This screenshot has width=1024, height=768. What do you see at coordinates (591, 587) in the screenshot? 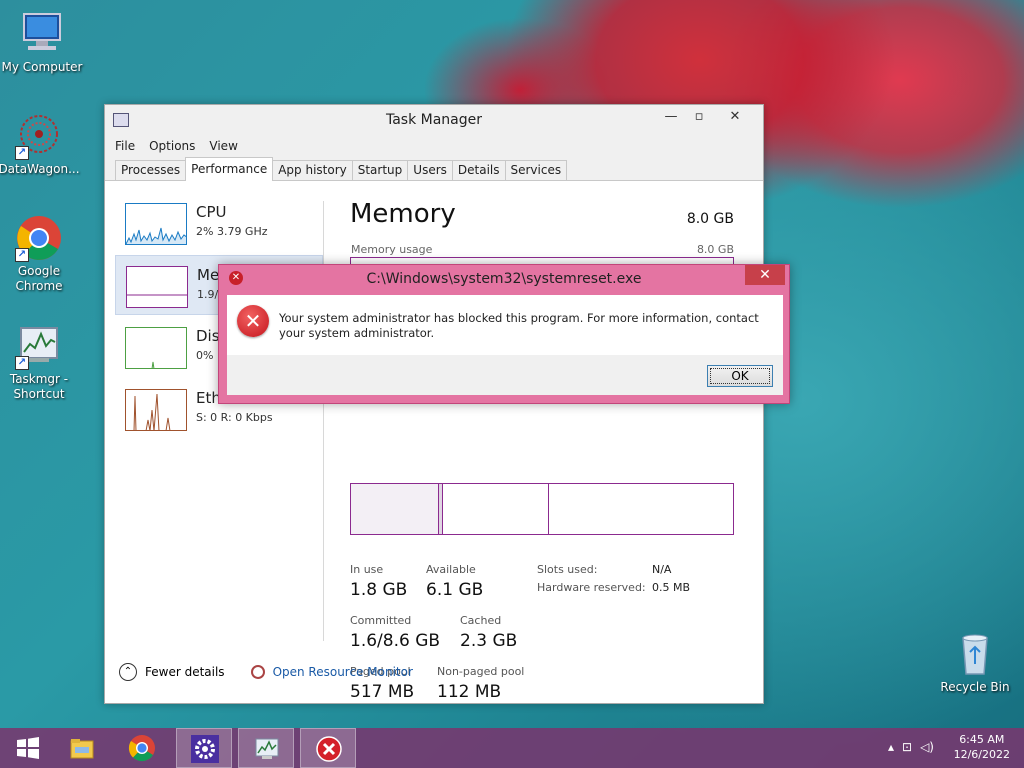
I see `kv-label: Hardware reserved:` at bounding box center [591, 587].